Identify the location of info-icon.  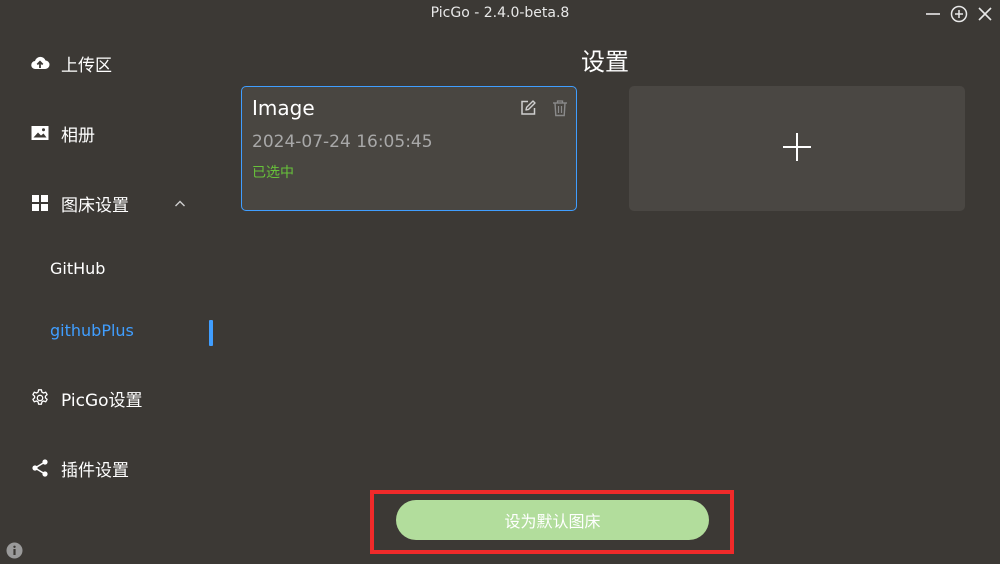
(14, 550).